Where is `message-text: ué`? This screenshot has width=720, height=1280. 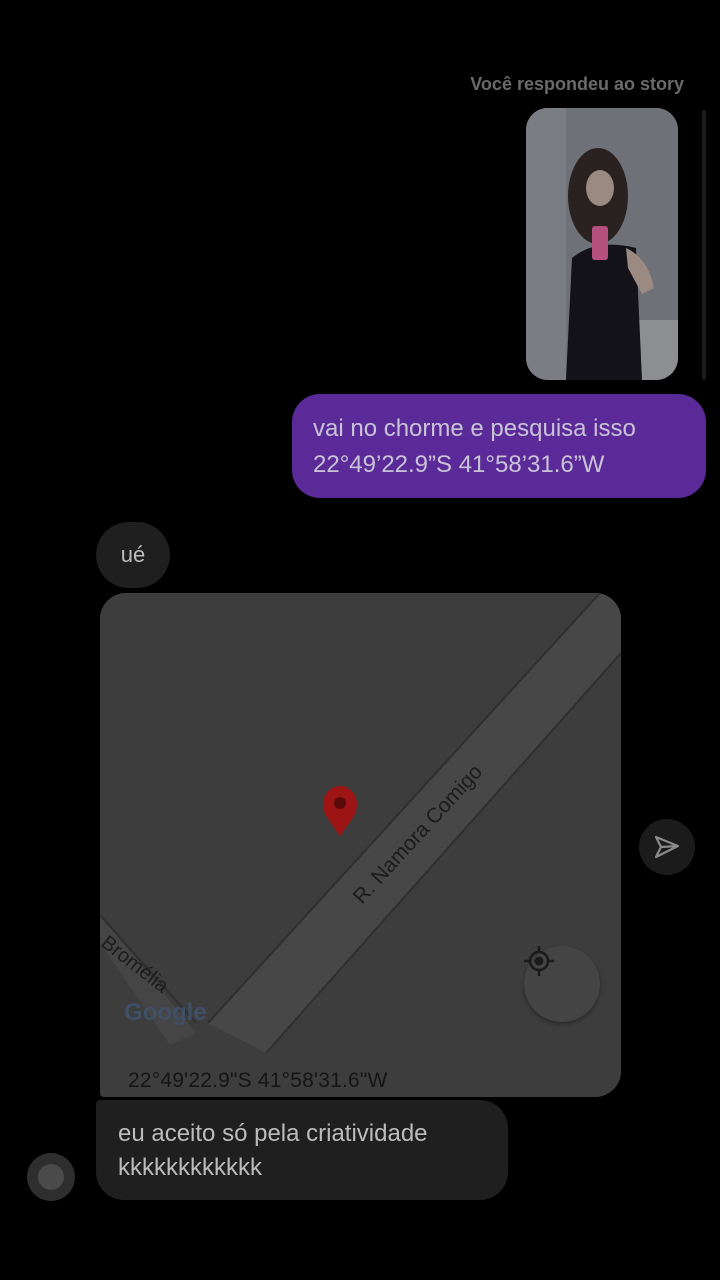
message-text: ué is located at coordinates (133, 554).